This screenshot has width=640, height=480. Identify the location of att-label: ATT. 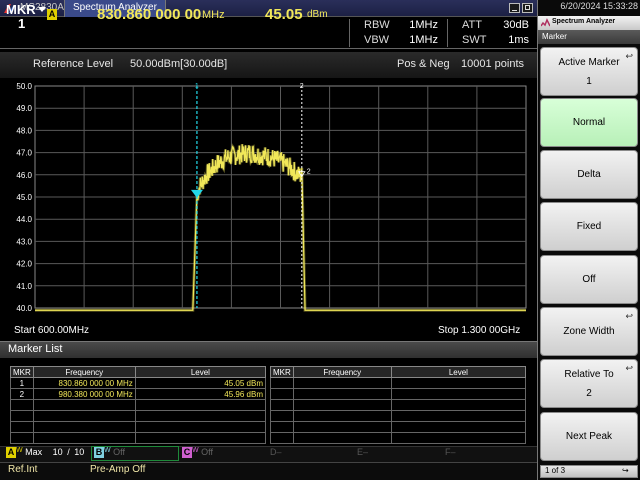
(472, 25).